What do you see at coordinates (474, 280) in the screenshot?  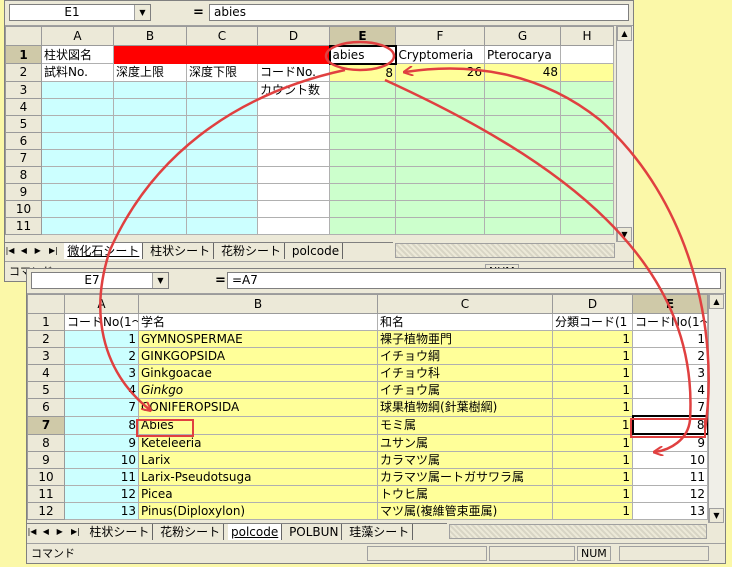 I see `bottom-formula-input: =A7` at bounding box center [474, 280].